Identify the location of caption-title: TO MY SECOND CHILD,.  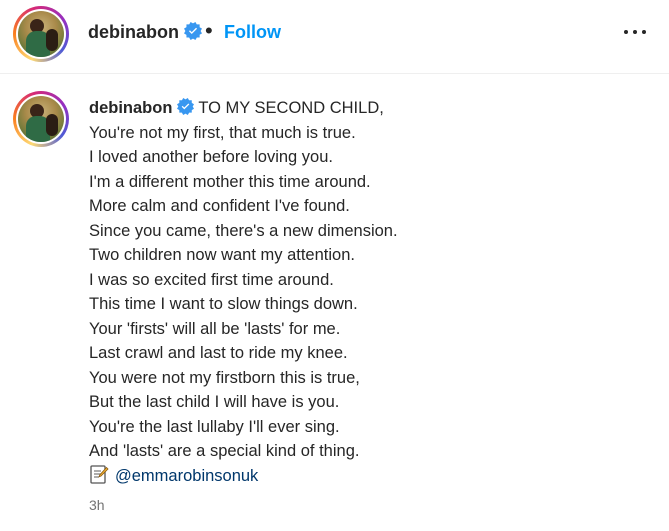
(291, 108).